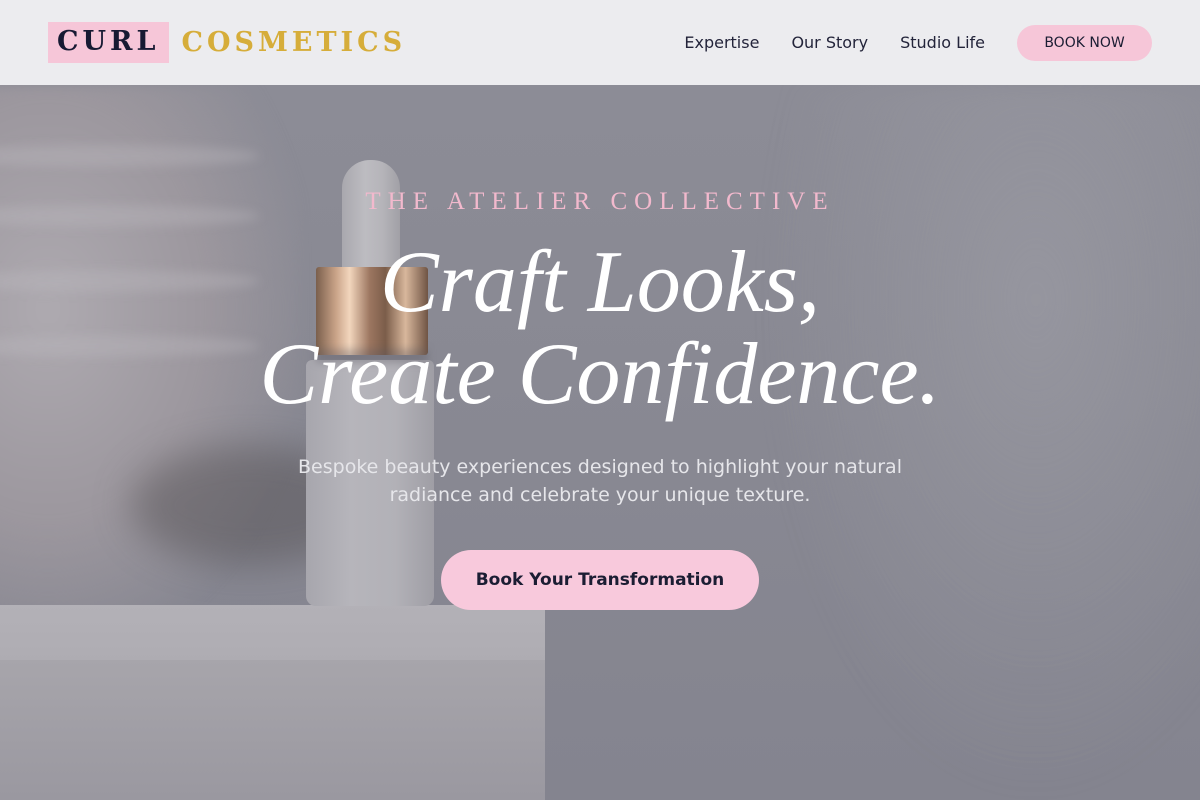  What do you see at coordinates (600, 201) in the screenshot?
I see `hero-eyebrow: THE ATELIER COLLECTIVE` at bounding box center [600, 201].